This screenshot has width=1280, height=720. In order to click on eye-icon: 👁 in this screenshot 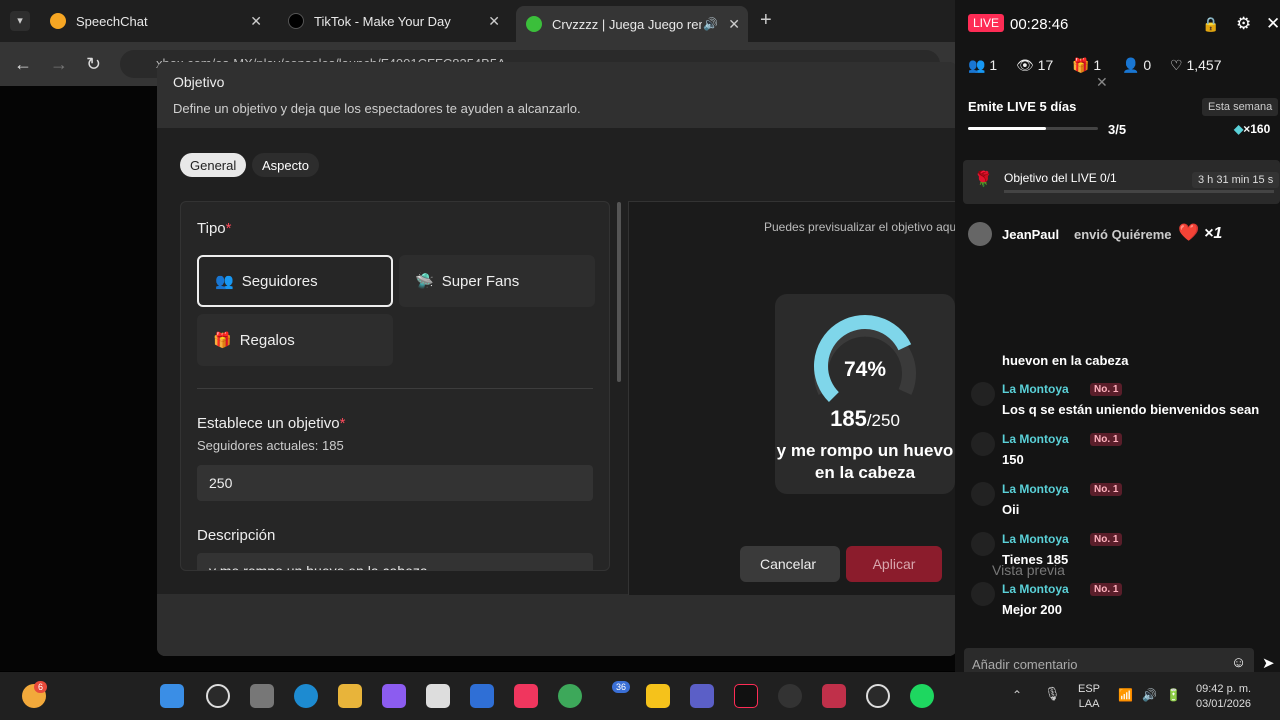, I will do `click(1025, 65)`.